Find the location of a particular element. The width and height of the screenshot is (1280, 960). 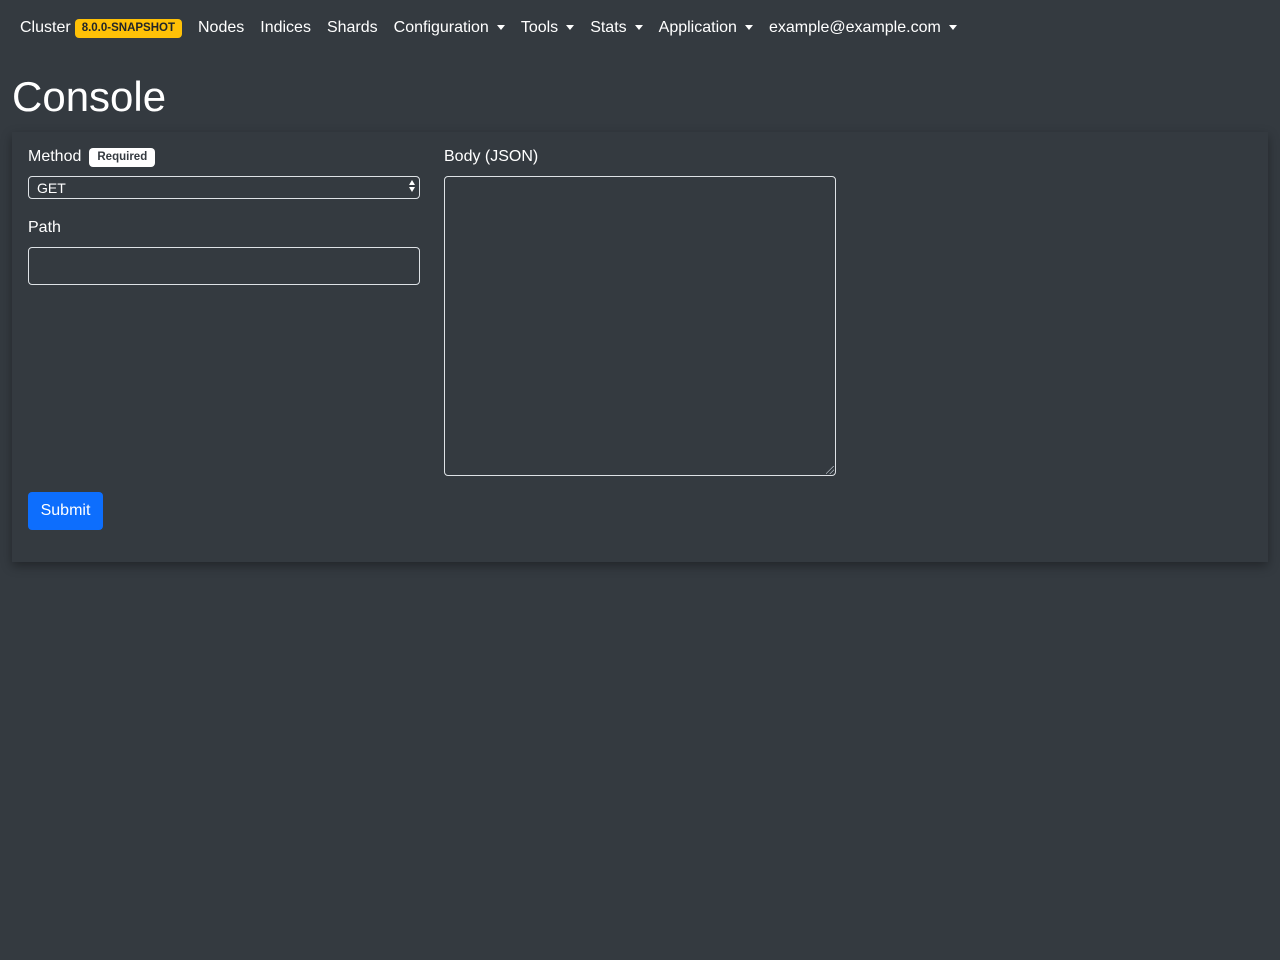

nav-dropdown-tools: Tools is located at coordinates (547, 28).